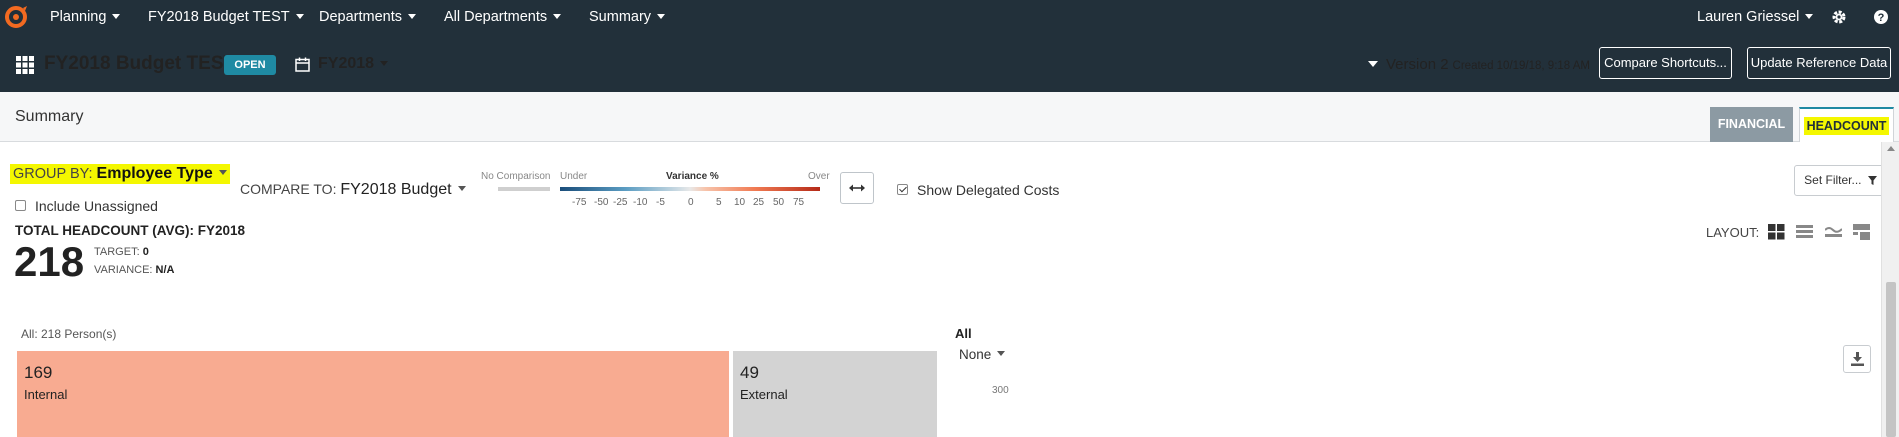 This screenshot has width=1899, height=437. Describe the element at coordinates (1751, 124) in the screenshot. I see `tab-financial: FINANCIAL` at that location.